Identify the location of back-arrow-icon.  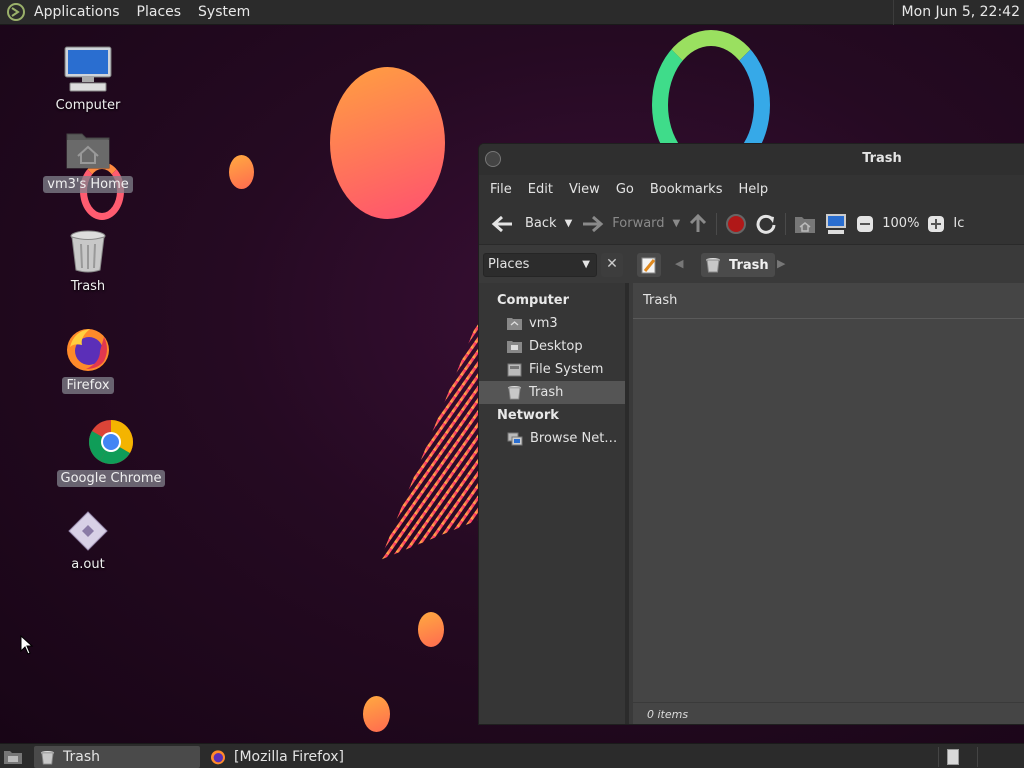
(501, 223).